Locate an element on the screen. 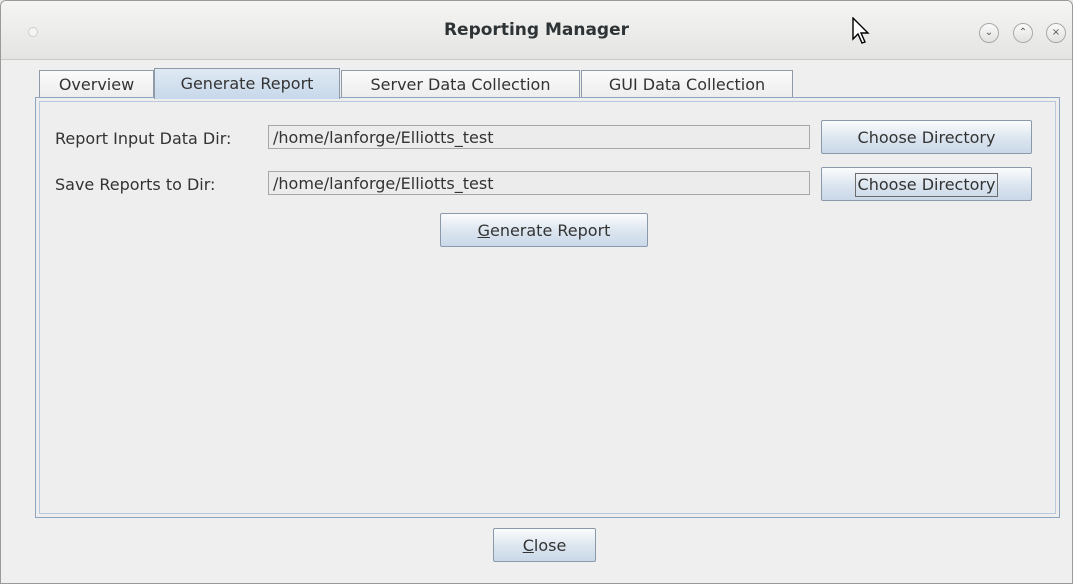 The width and height of the screenshot is (1073, 584). maximize-button: ⌃ is located at coordinates (1023, 33).